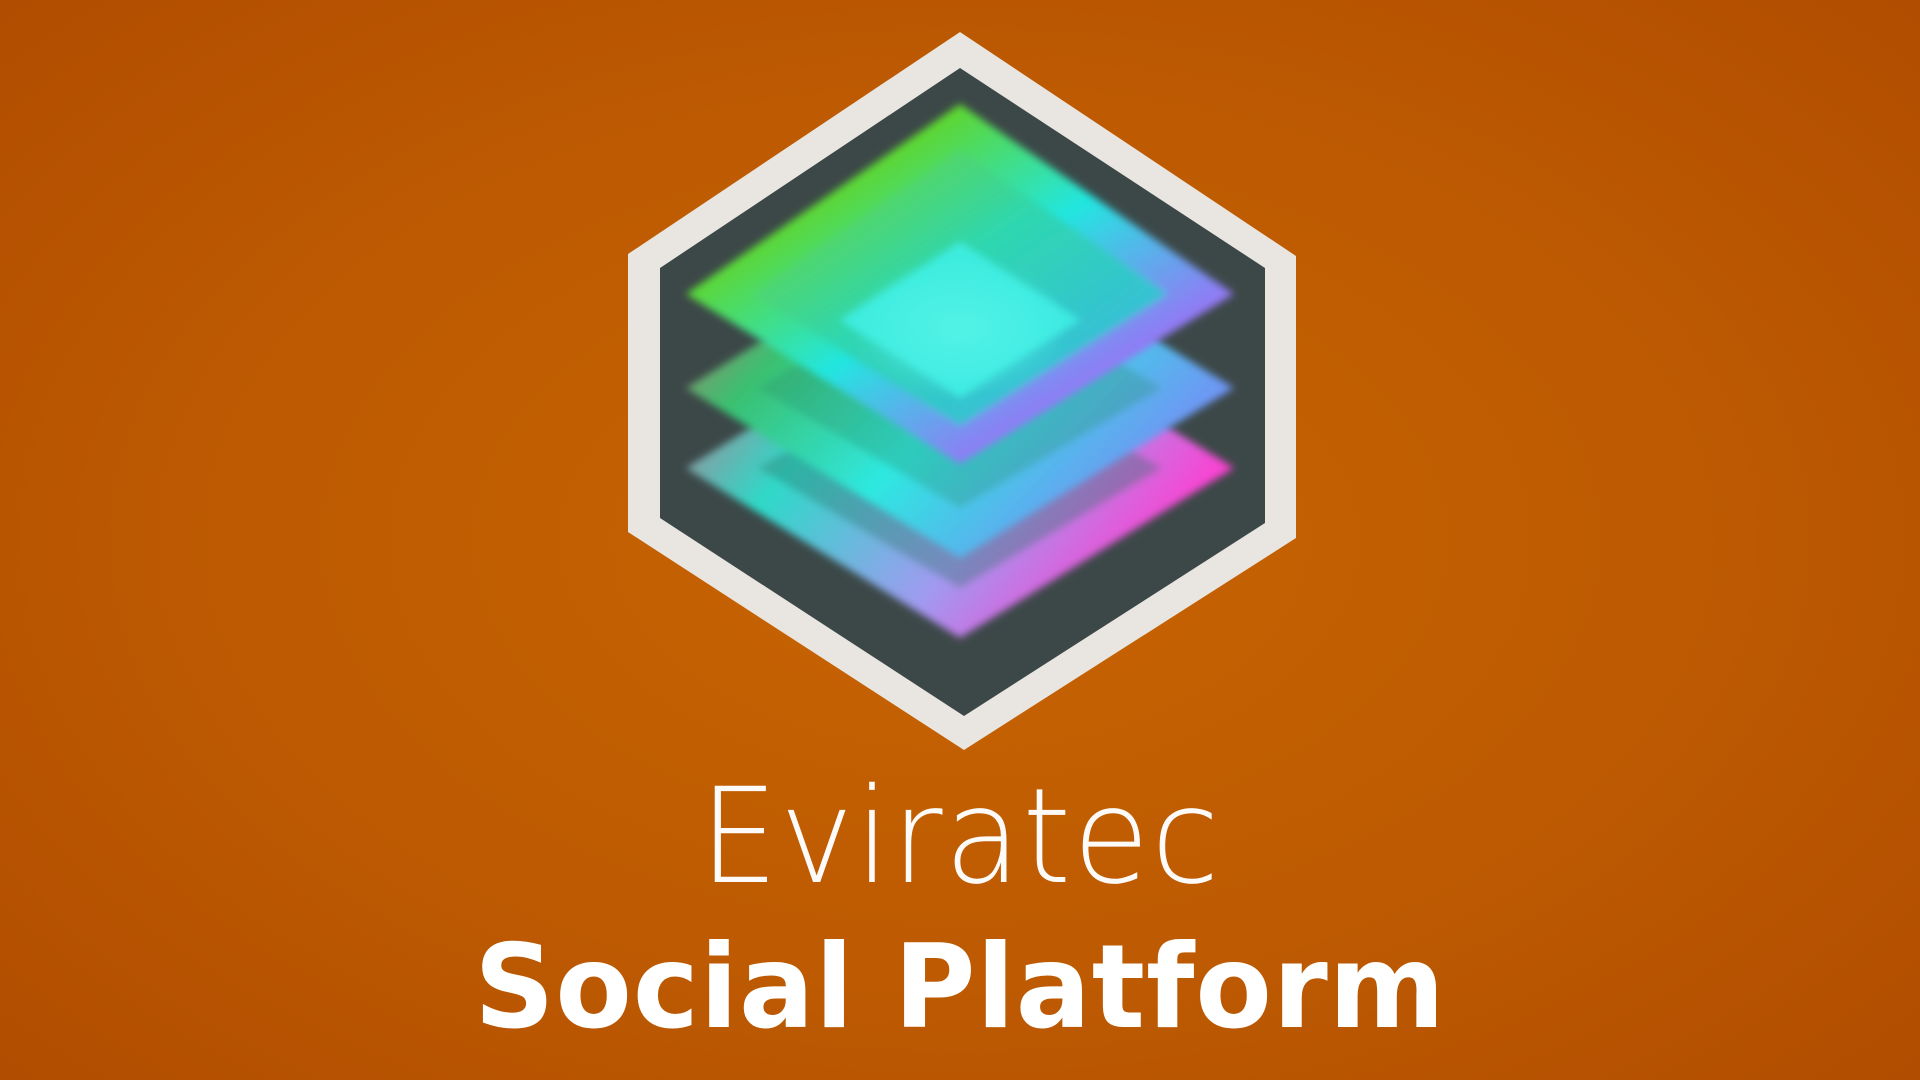 The width and height of the screenshot is (1920, 1080). I want to click on product-title-text: Social Platform, so click(960, 987).